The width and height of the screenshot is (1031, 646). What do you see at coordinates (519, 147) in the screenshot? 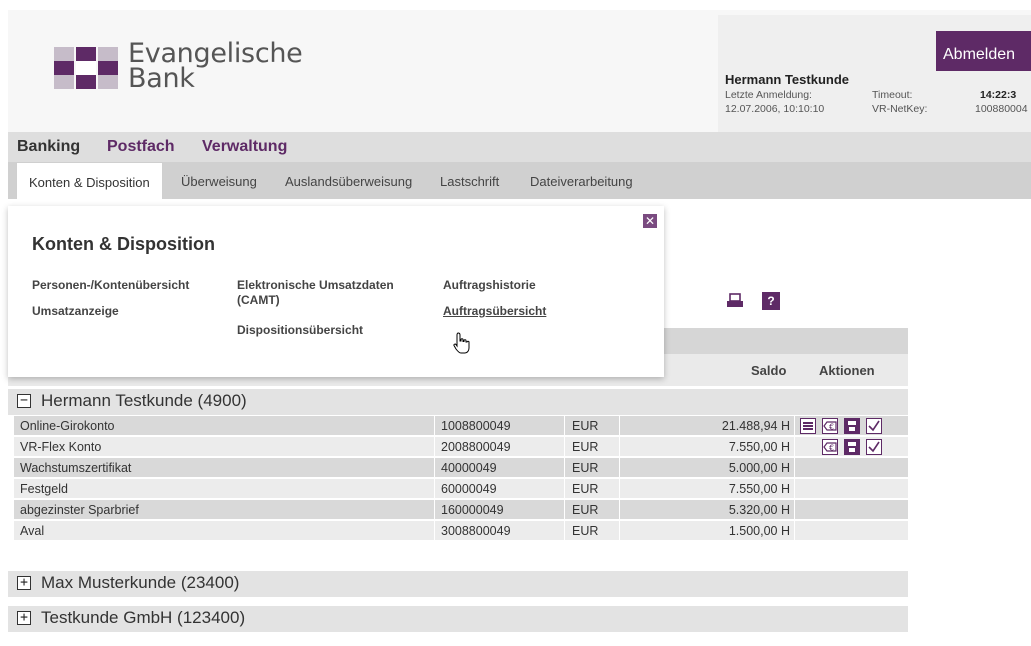
I see `main-nav: Banking Postfach Verwaltung` at bounding box center [519, 147].